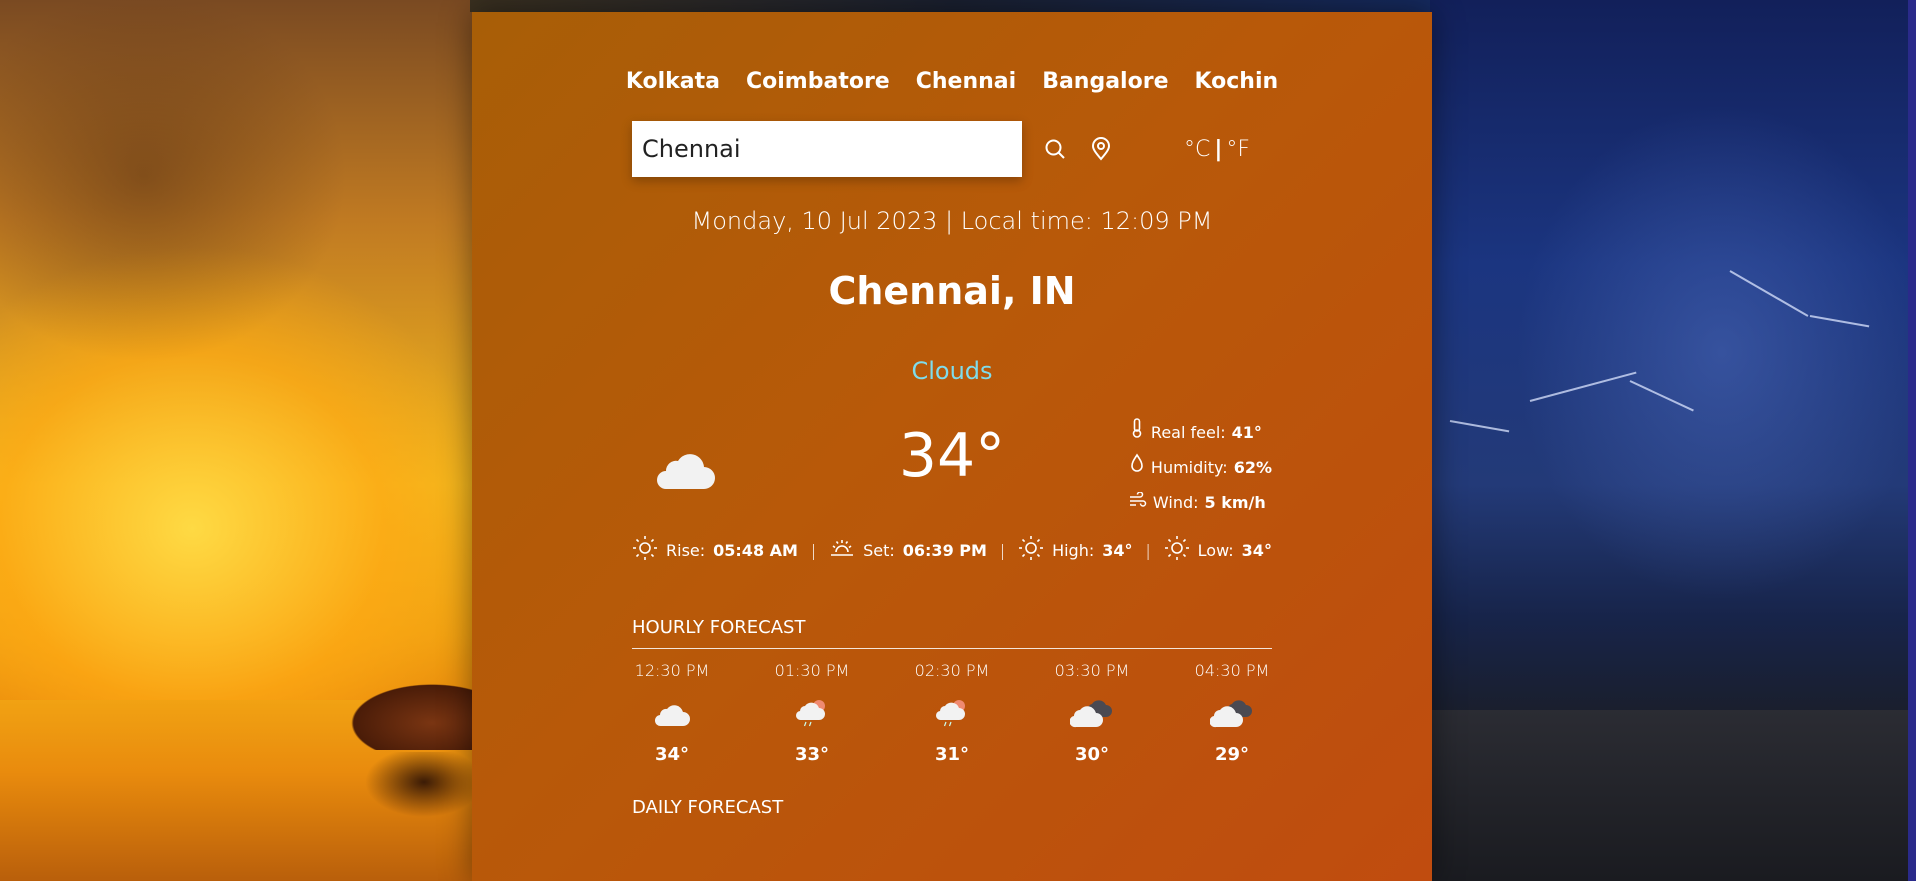 The height and width of the screenshot is (881, 1916). What do you see at coordinates (1246, 432) in the screenshot?
I see `real-feel-value: 41°` at bounding box center [1246, 432].